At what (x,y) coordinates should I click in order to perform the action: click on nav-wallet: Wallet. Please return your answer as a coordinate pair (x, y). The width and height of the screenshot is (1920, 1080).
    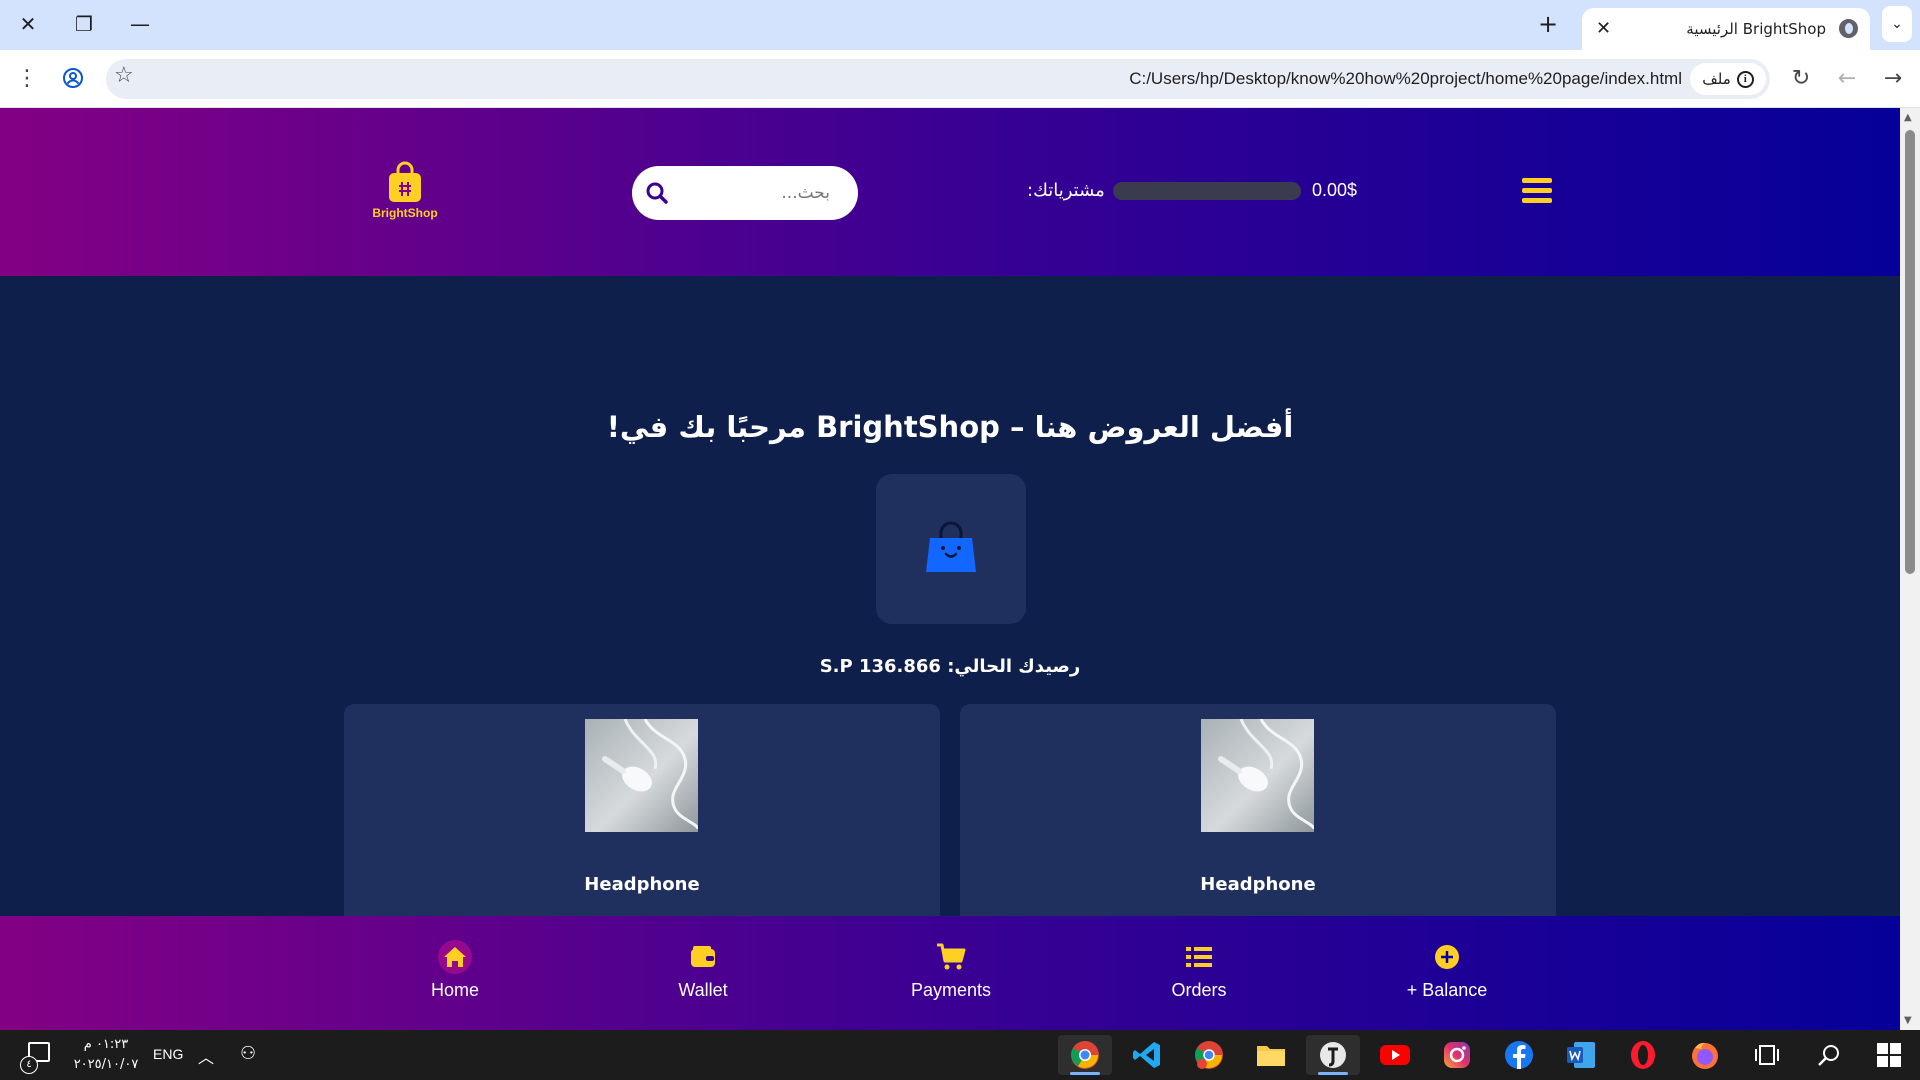
    Looking at the image, I should click on (703, 971).